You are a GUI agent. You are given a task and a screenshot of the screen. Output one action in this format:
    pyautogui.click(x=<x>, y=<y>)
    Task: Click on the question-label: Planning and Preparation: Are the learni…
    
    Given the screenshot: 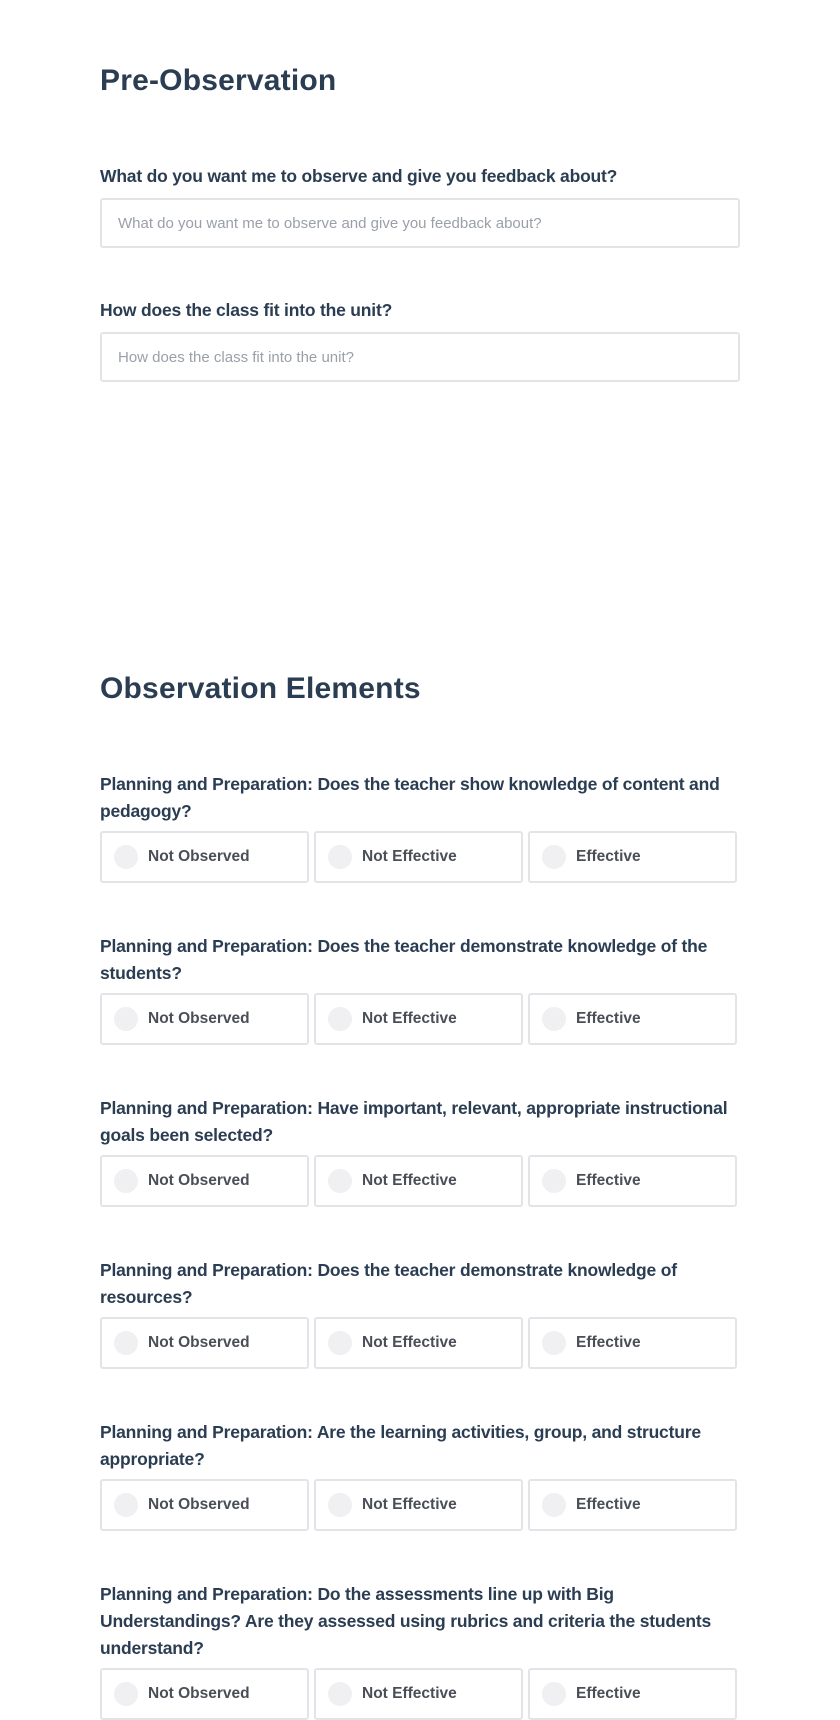 What is the action you would take?
    pyautogui.click(x=400, y=1445)
    